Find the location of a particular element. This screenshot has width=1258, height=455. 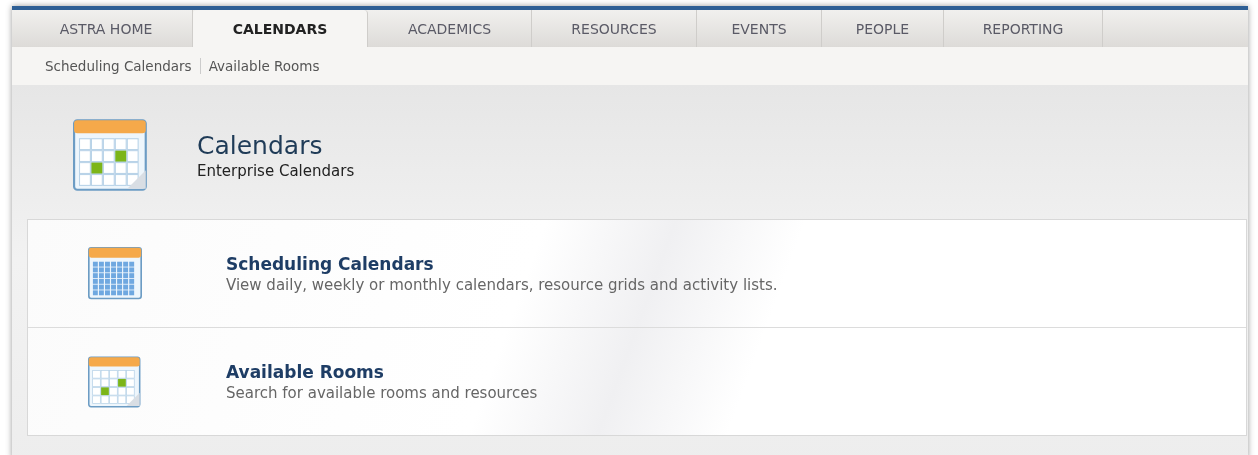

menu-description: View daily, weekly or monthly calendars, resource grids and activity lists. is located at coordinates (502, 284).